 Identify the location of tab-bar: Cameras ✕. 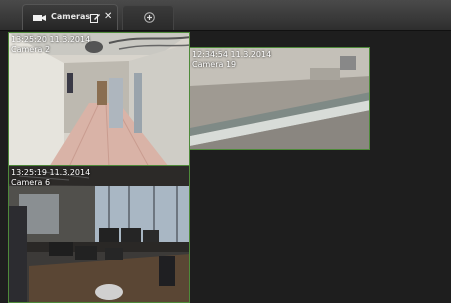
(225, 15).